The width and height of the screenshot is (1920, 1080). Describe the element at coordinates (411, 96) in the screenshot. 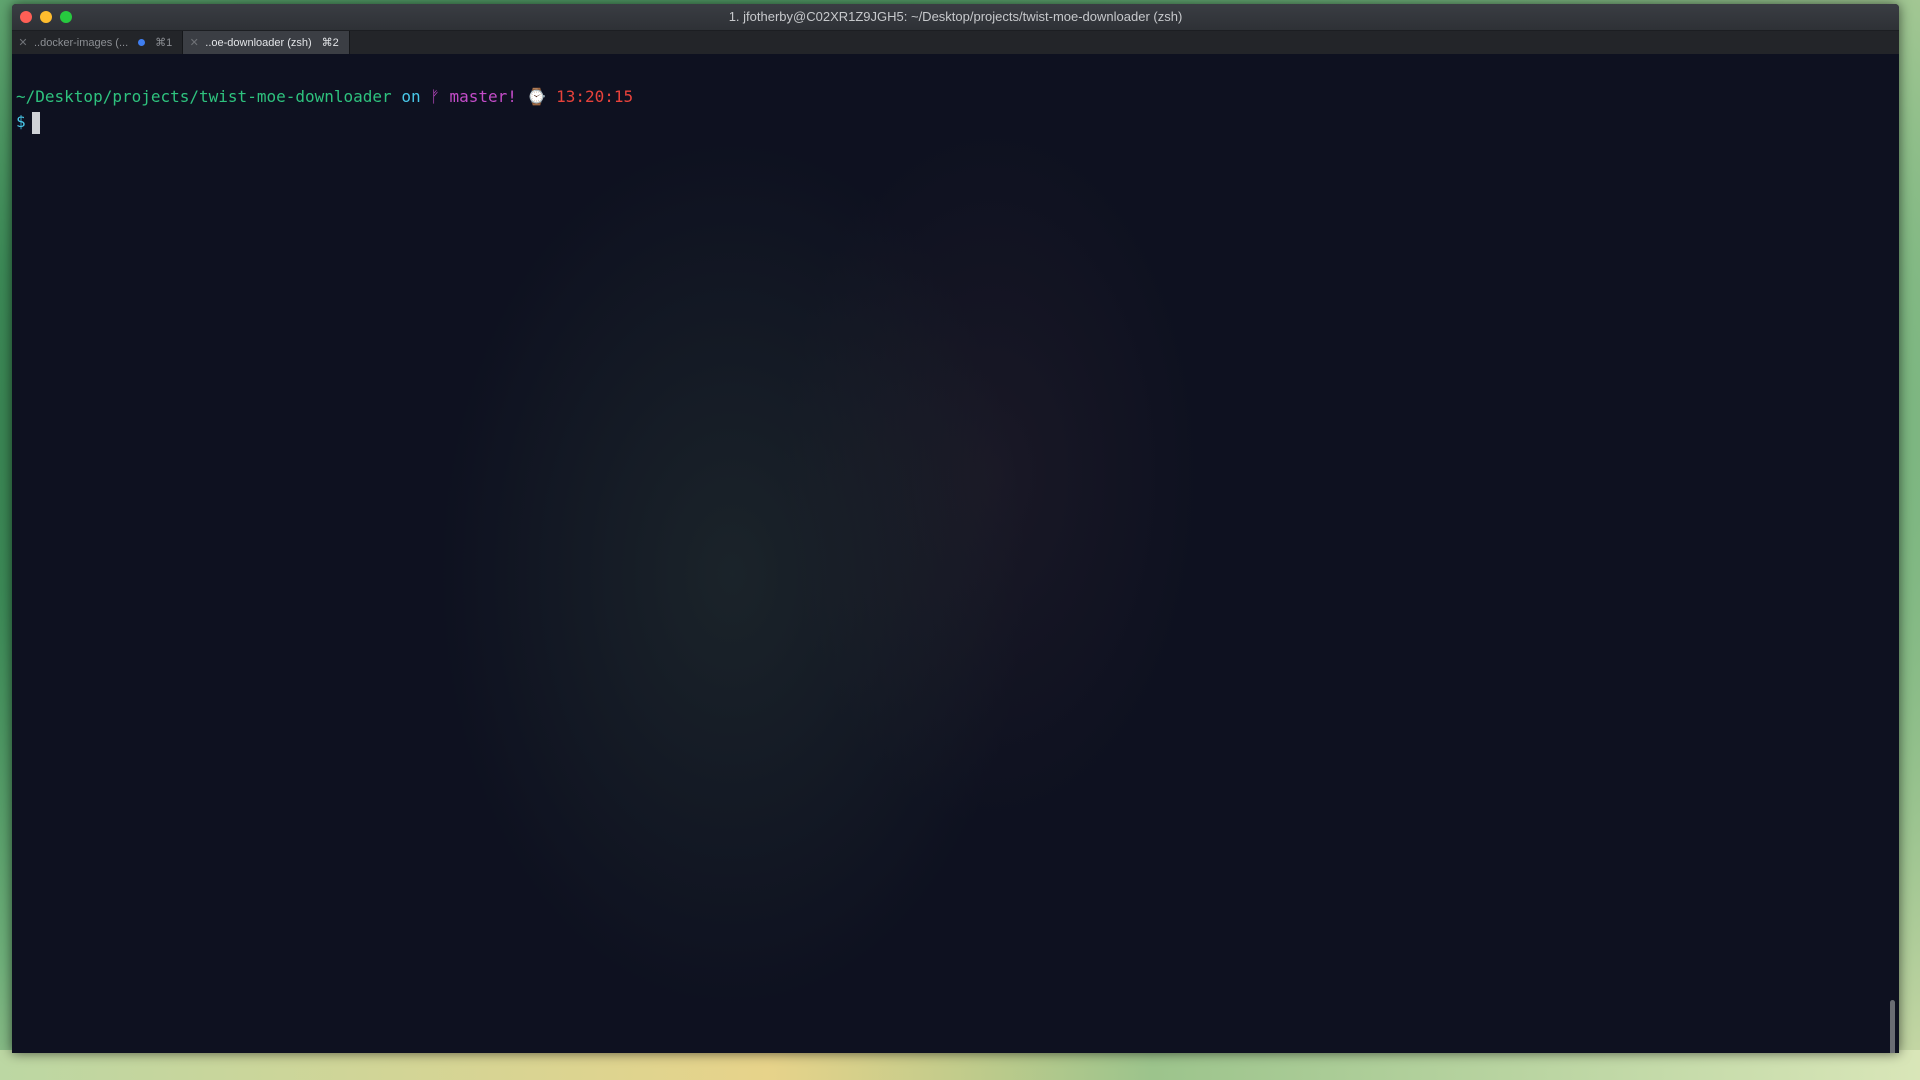

I see `prompt-on: on` at that location.